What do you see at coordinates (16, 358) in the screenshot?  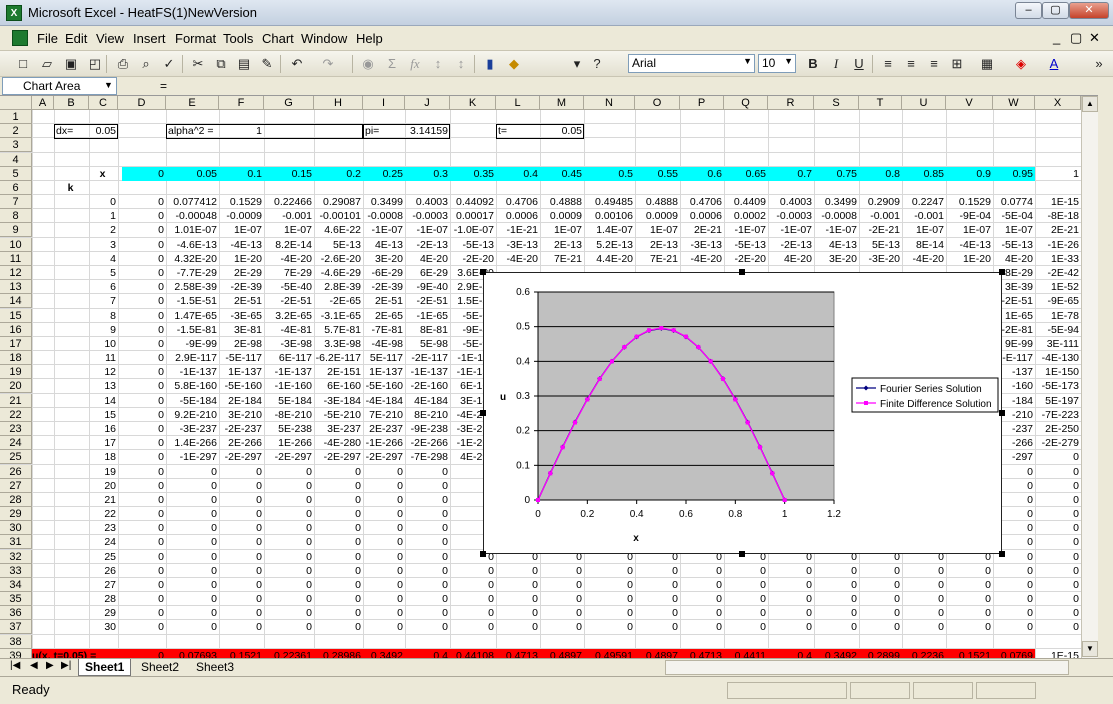 I see `row-header: 18` at bounding box center [16, 358].